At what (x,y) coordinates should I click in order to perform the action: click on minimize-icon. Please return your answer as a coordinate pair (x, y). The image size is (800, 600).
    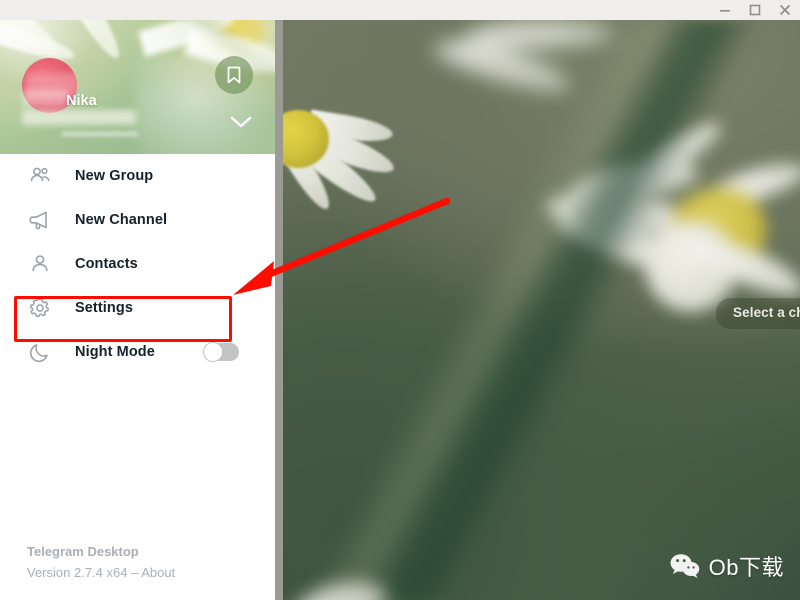
    Looking at the image, I should click on (725, 11).